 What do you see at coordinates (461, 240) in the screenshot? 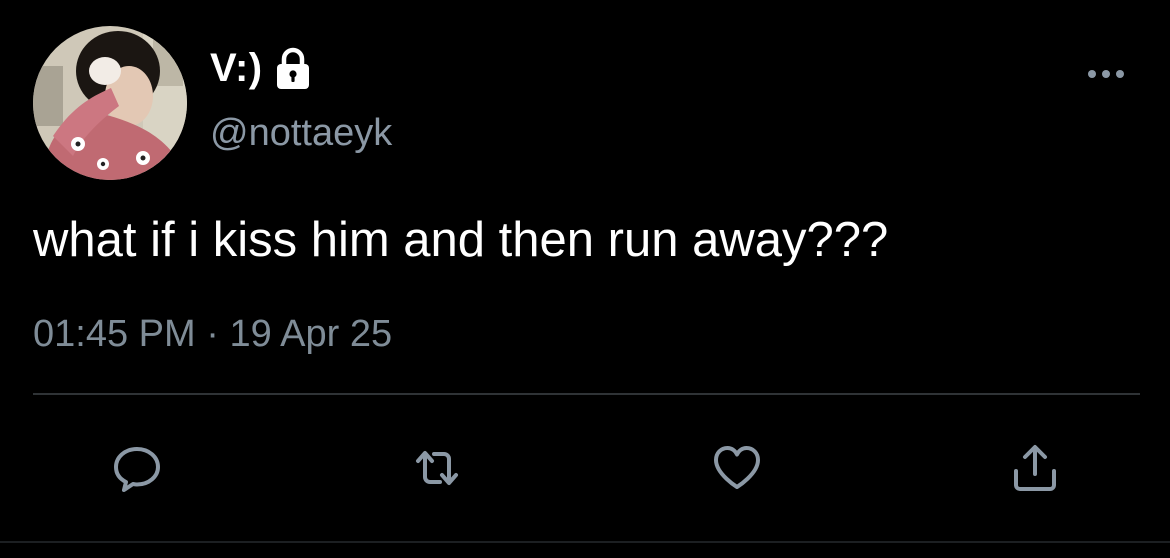
I see `tweet-text: what if i kiss him and then run away???` at bounding box center [461, 240].